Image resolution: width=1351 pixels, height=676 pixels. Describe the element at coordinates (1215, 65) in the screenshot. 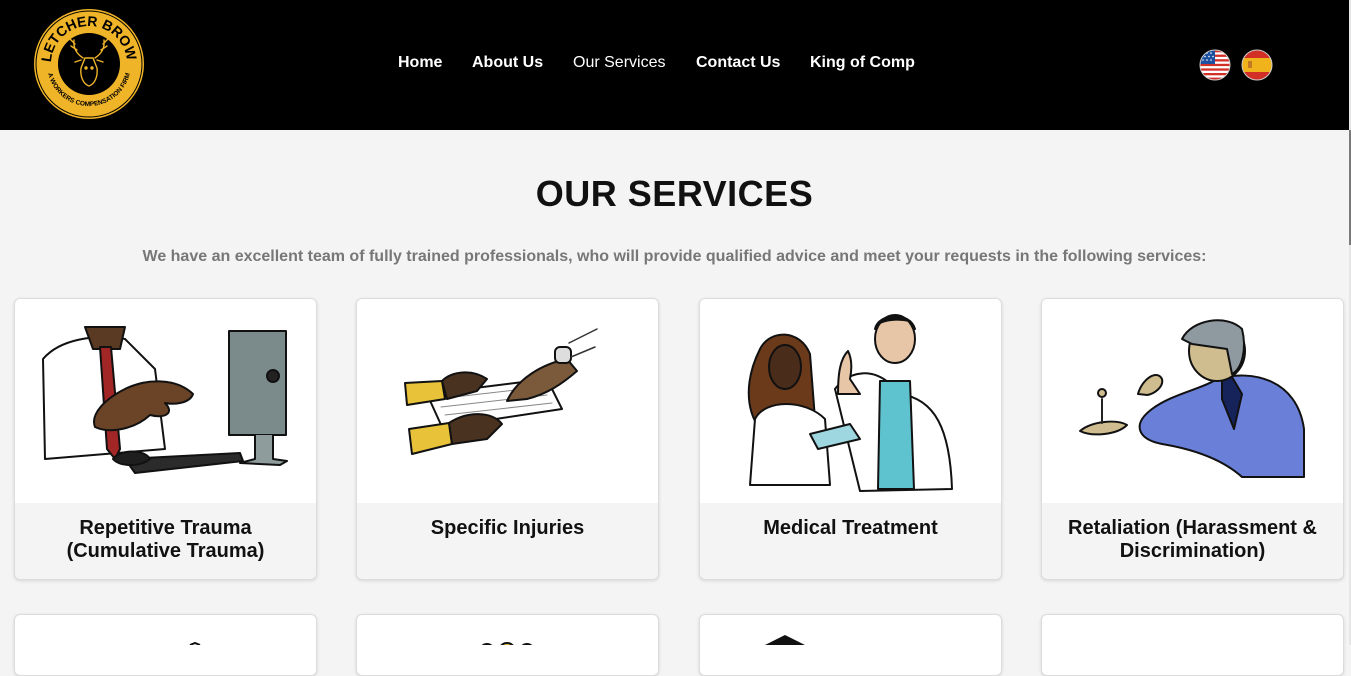

I see `us-flag-icon` at that location.